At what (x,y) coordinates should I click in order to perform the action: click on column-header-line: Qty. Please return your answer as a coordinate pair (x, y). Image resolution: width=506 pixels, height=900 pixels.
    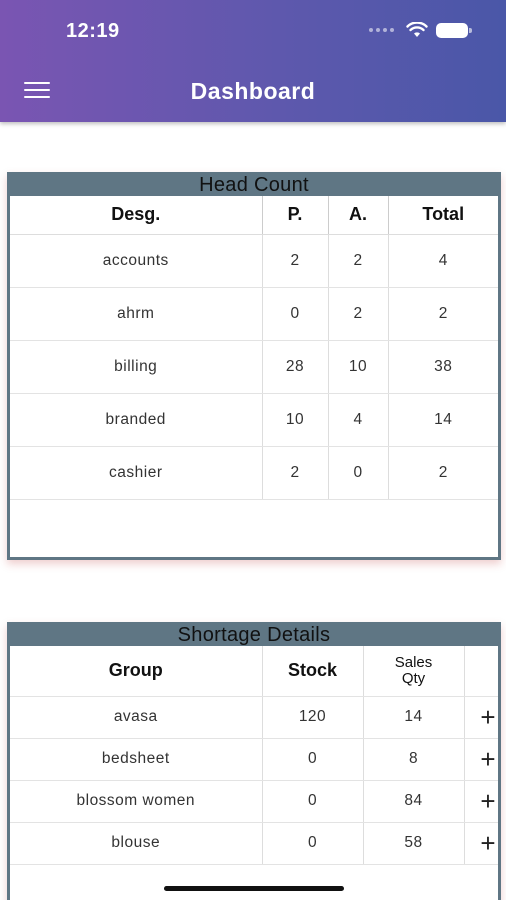
    Looking at the image, I should click on (413, 678).